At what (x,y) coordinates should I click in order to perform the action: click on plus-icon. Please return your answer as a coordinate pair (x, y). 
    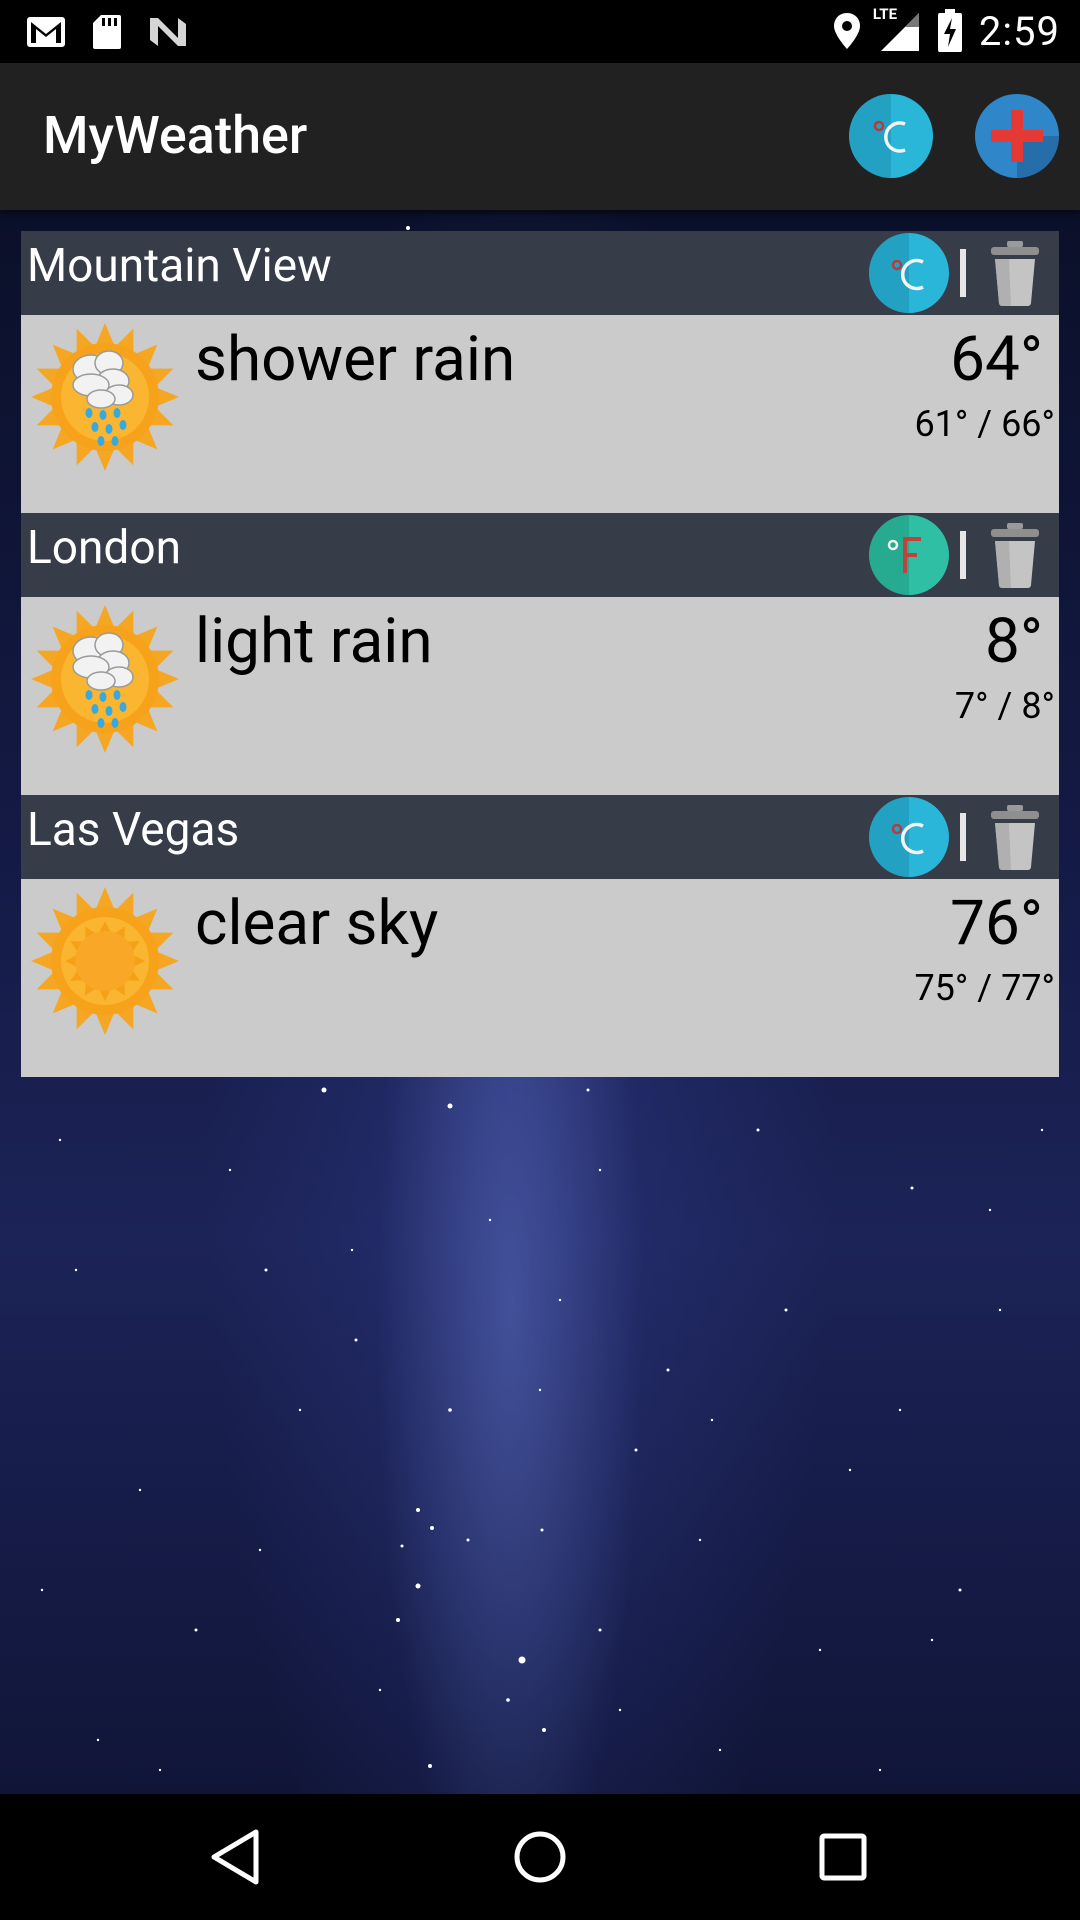
    Looking at the image, I should click on (1017, 136).